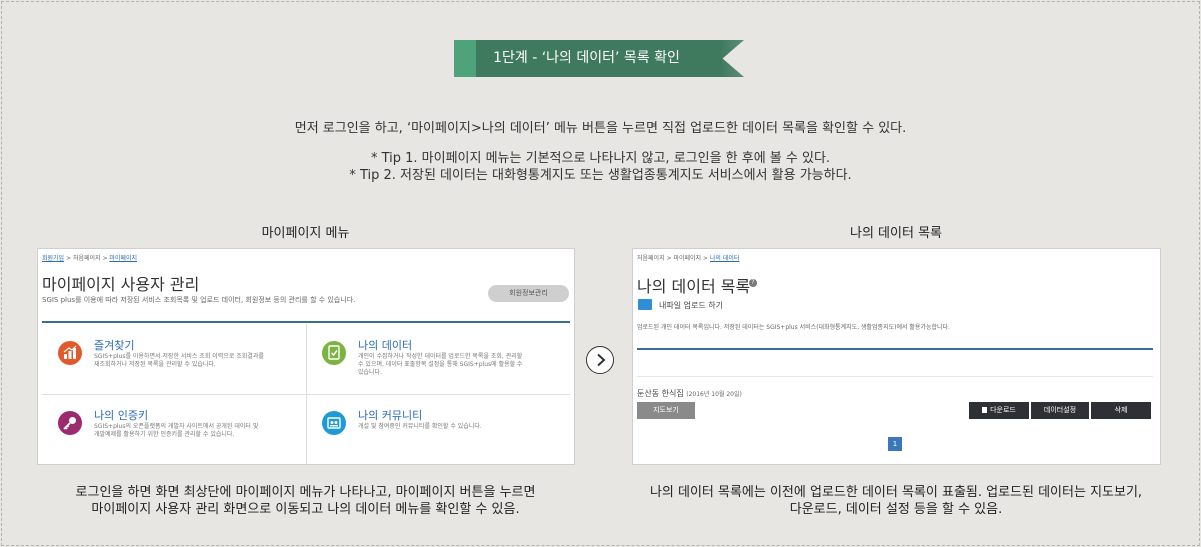  Describe the element at coordinates (53, 258) in the screenshot. I see `breadcrumb-home: 회원가입` at that location.